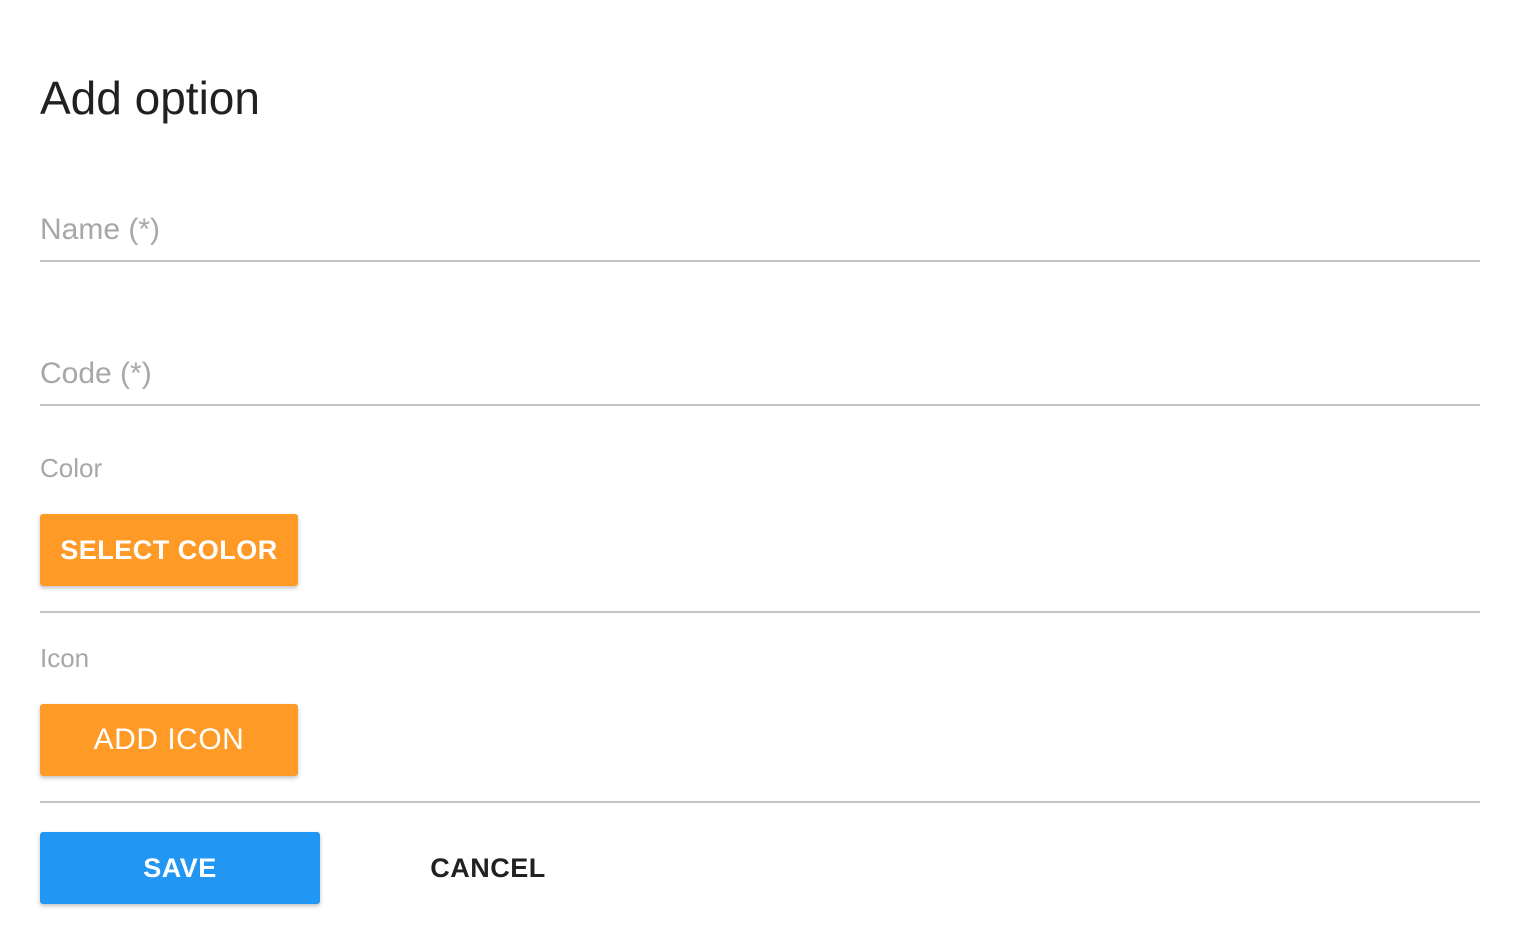  I want to click on dialog-title: Add option, so click(150, 98).